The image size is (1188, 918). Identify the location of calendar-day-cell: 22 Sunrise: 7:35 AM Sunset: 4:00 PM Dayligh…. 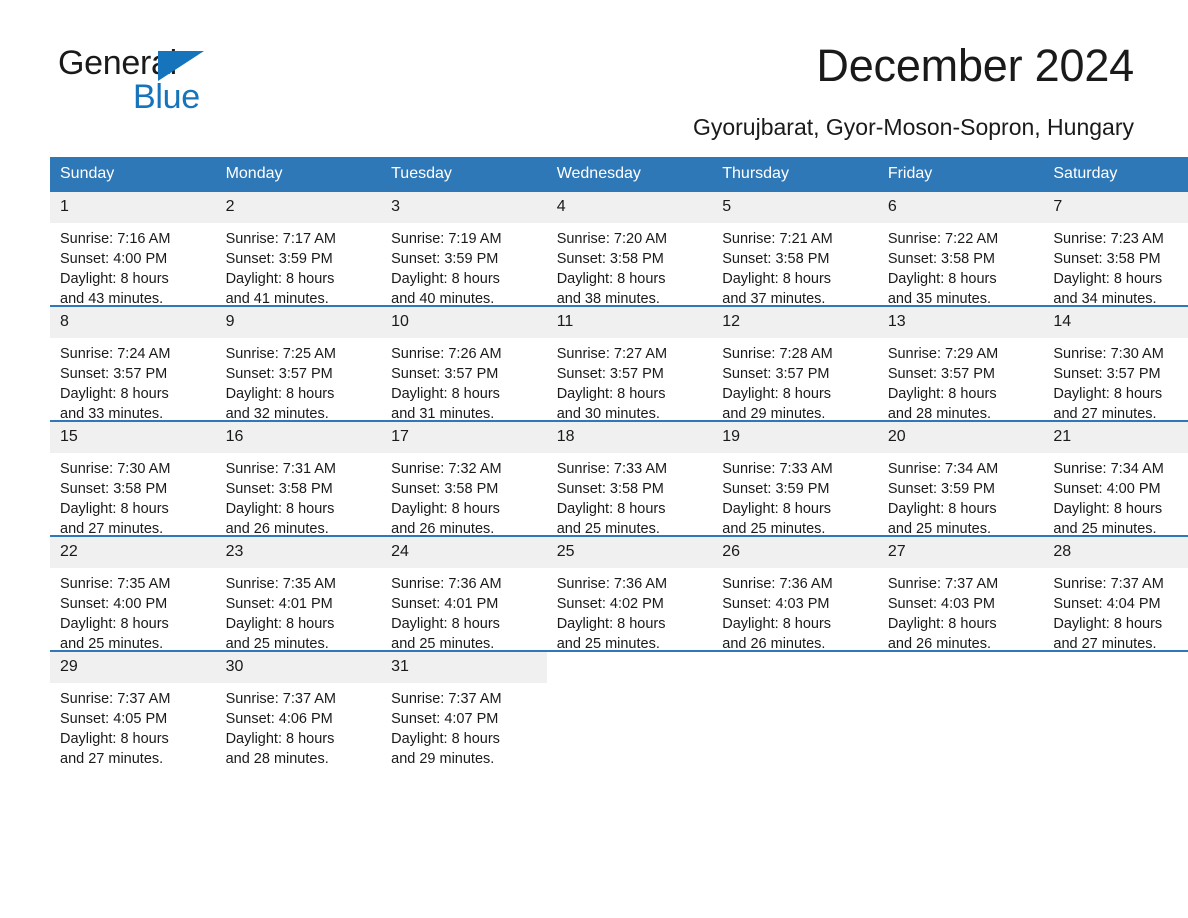
(133, 593).